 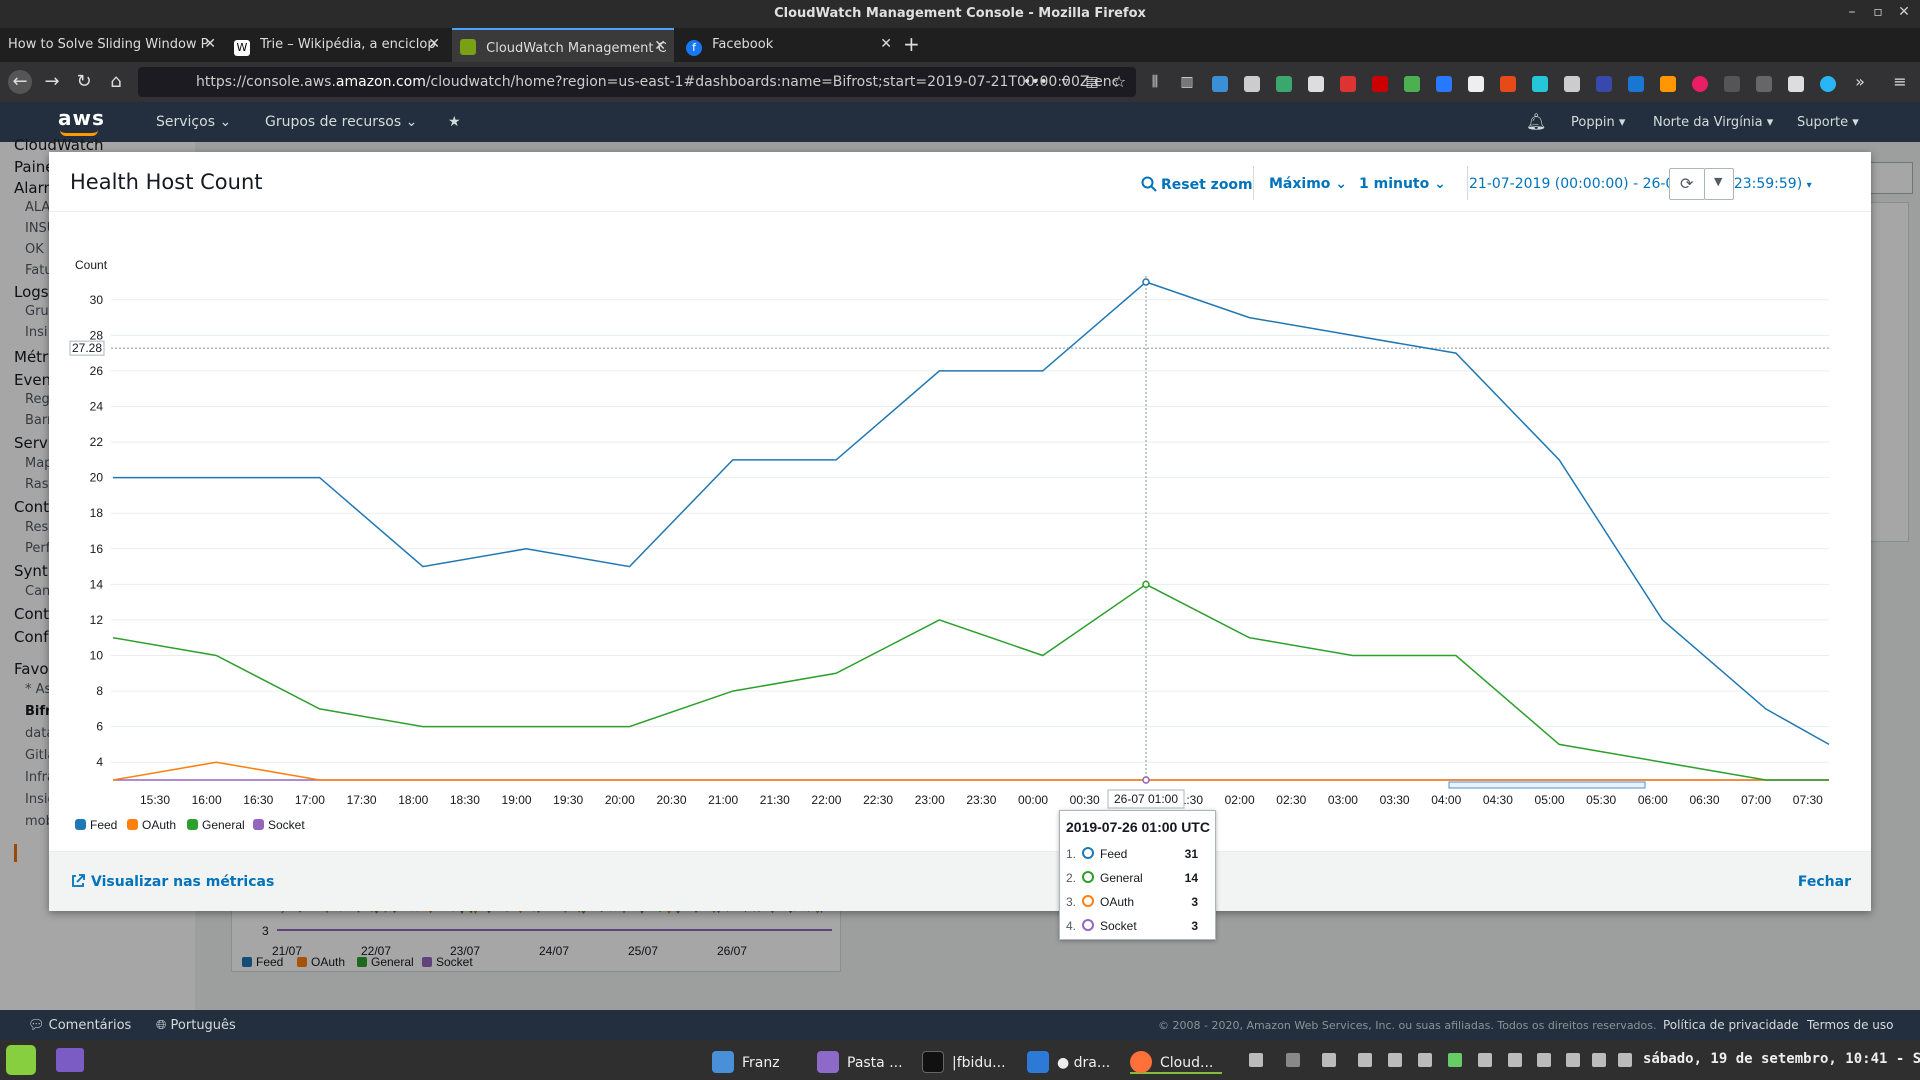 I want to click on tab-trie-wikipedia: W Trie – Wikipédia, a enciclop ✕, so click(x=337, y=45).